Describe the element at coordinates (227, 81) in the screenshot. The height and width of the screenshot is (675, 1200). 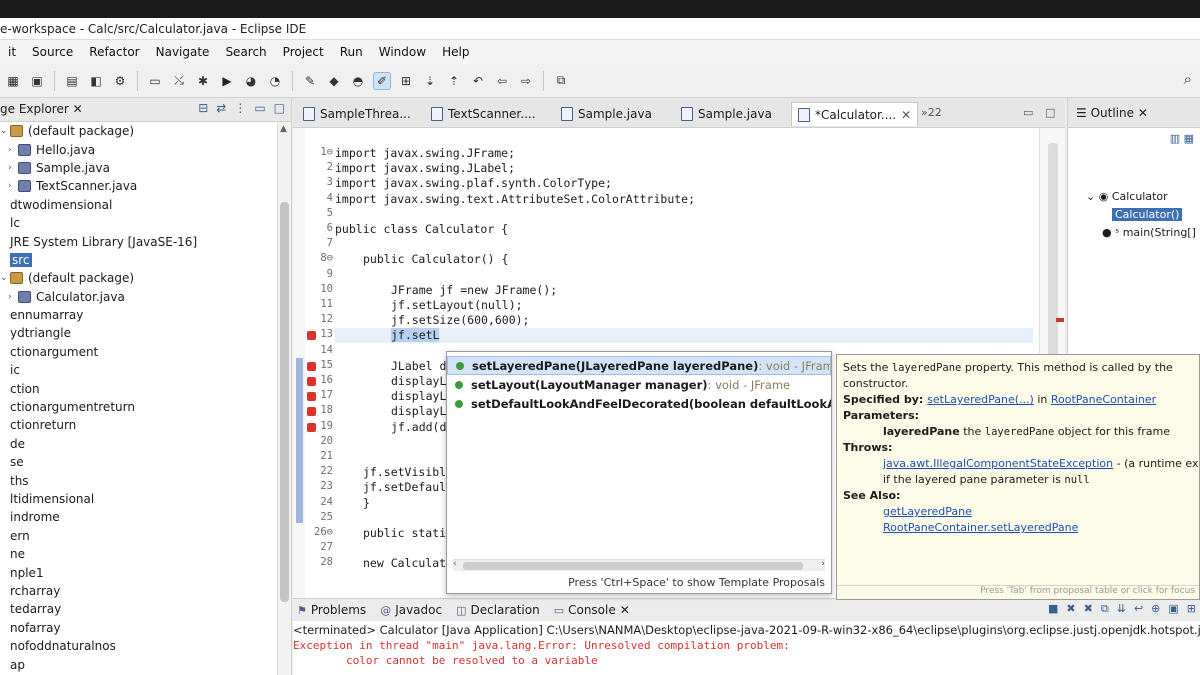
I see `run-icon: ▶` at that location.